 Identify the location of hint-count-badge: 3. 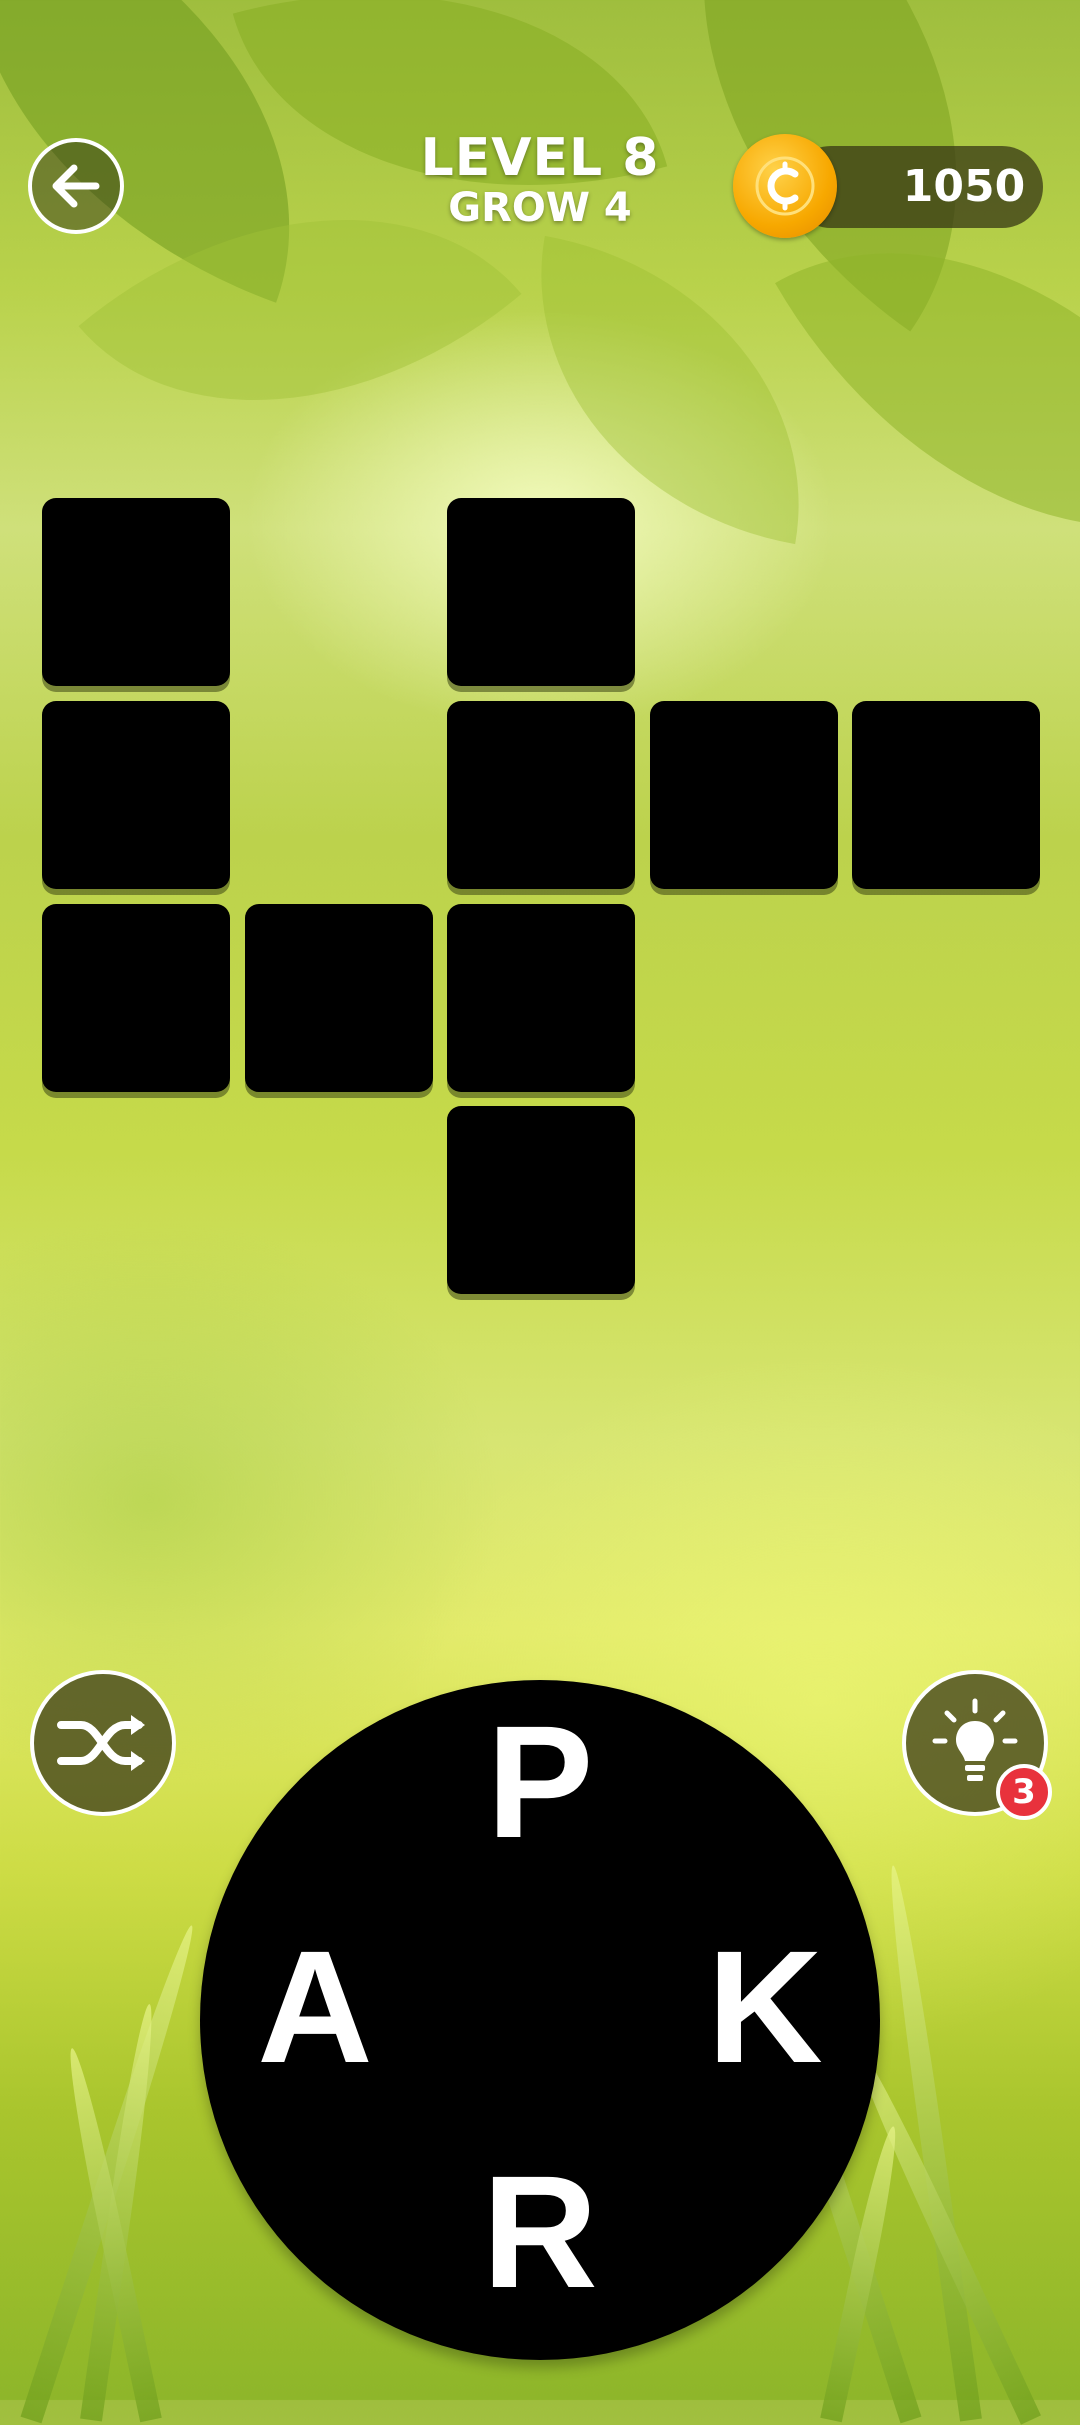
(1024, 1792).